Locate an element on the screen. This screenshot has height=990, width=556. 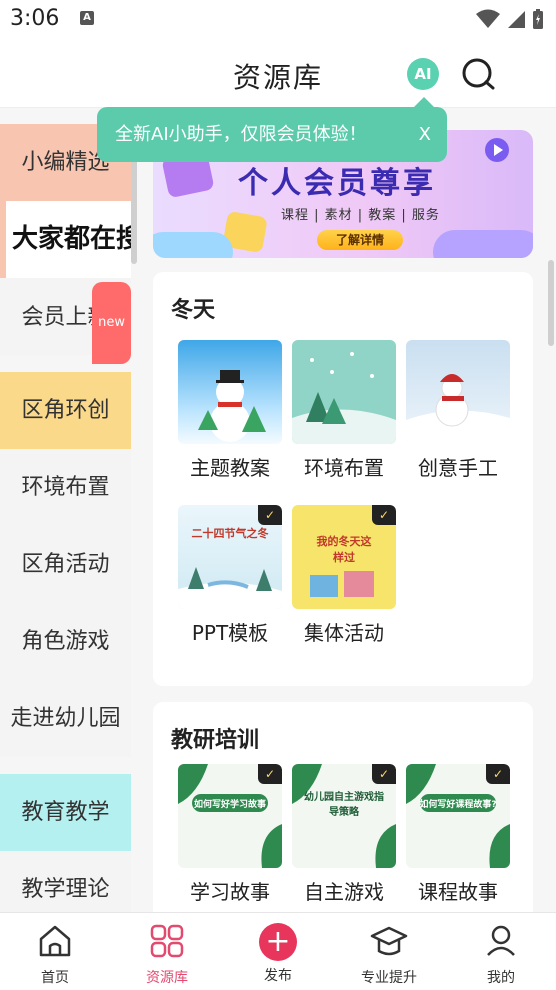
sidebar-item-label: 区角环创 is located at coordinates (65, 410).